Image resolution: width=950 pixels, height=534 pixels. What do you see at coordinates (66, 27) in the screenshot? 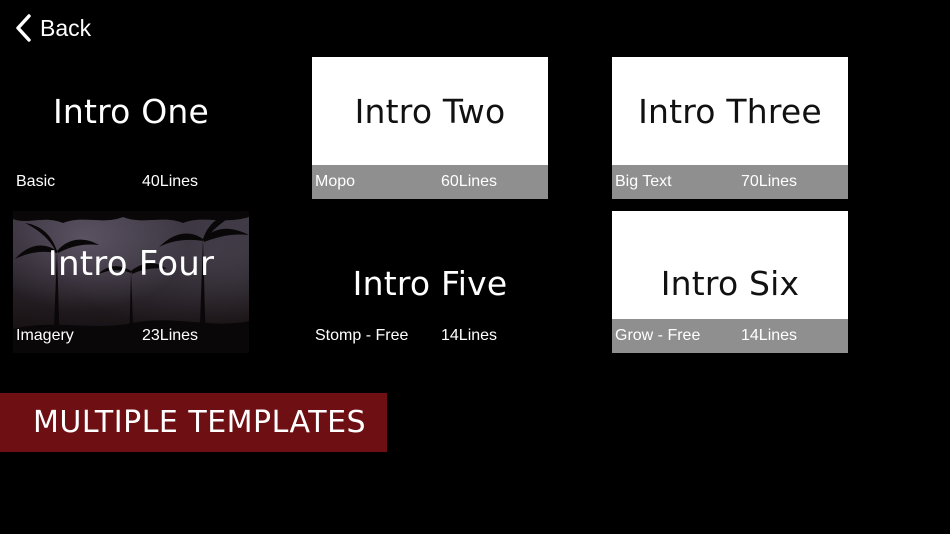
I see `back-label: Back` at bounding box center [66, 27].